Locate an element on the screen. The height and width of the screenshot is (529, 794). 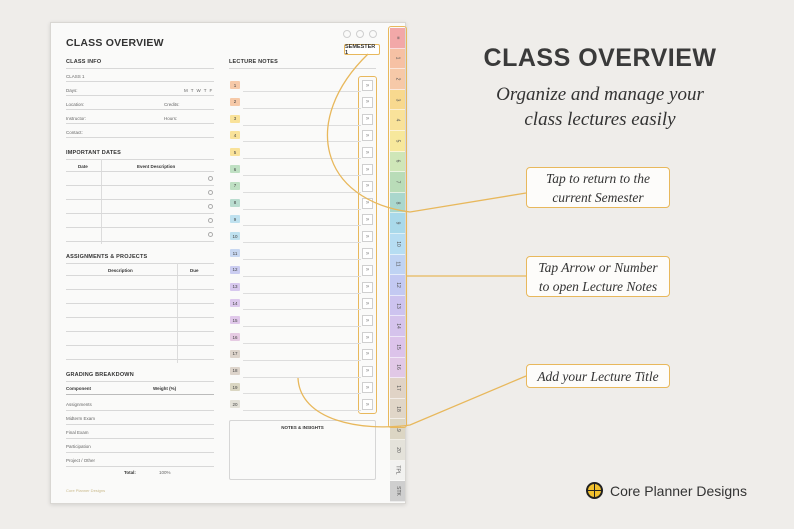
lecture-number-4: 4 is located at coordinates (235, 135).